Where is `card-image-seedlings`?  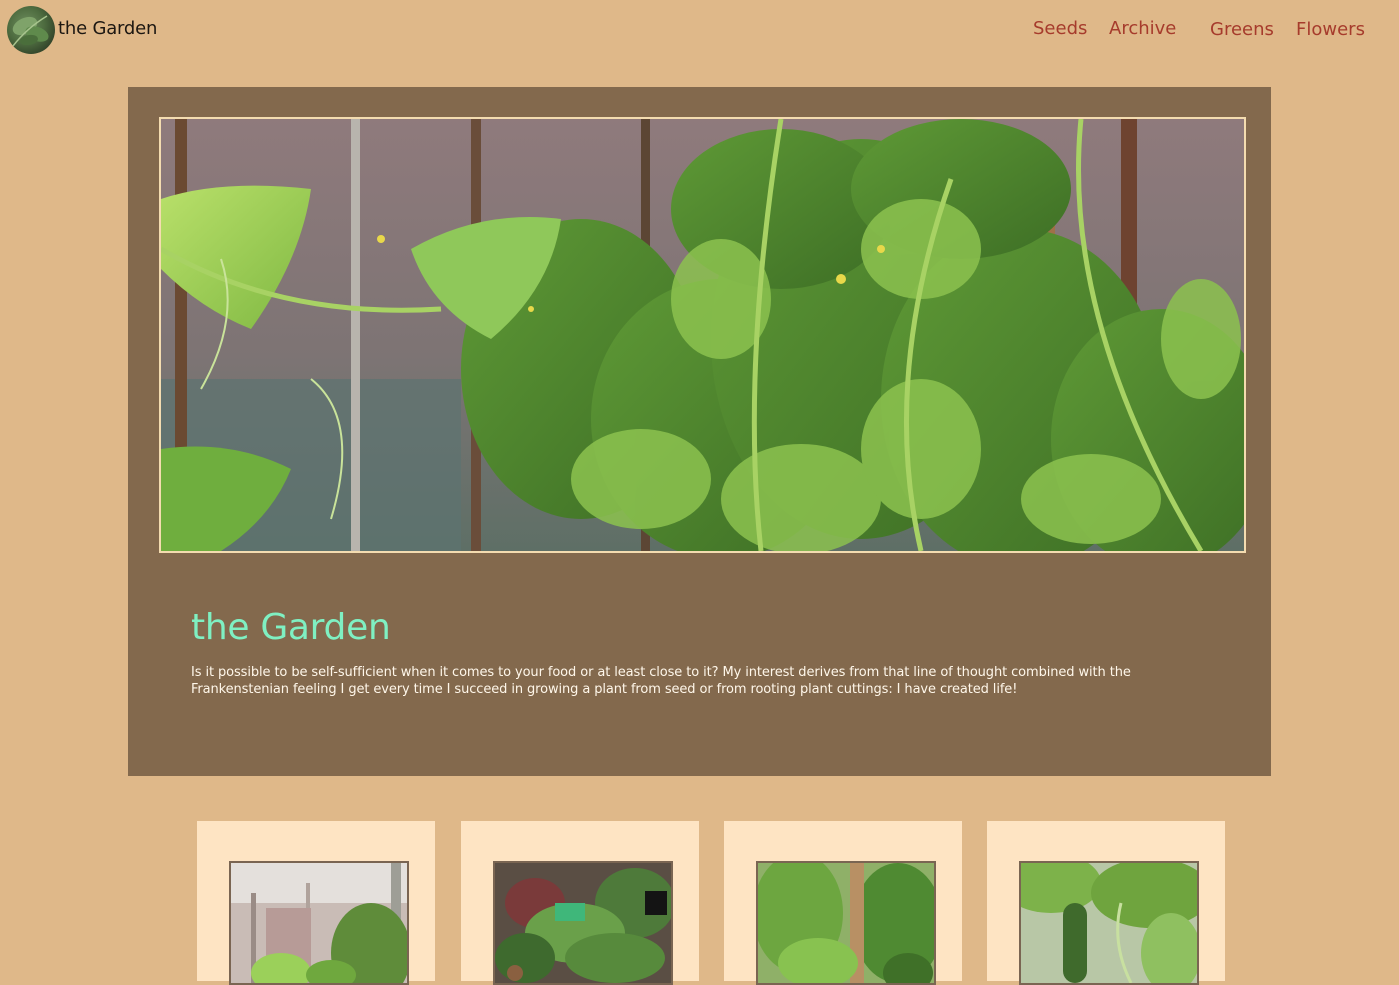 card-image-seedlings is located at coordinates (583, 923).